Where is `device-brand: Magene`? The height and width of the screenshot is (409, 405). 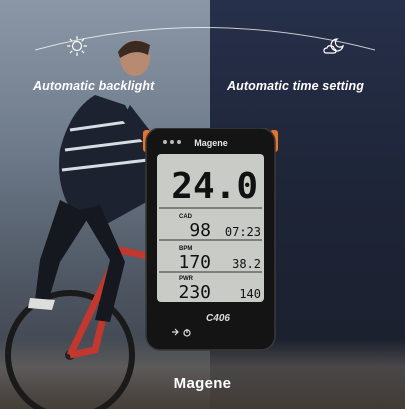 device-brand: Magene is located at coordinates (211, 143).